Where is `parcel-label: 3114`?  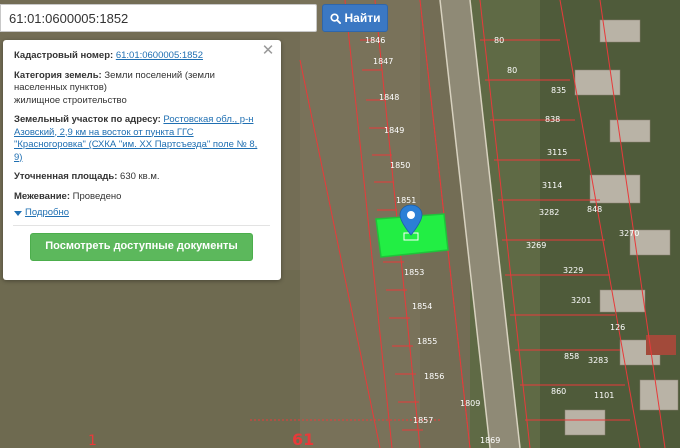 parcel-label: 3114 is located at coordinates (552, 185).